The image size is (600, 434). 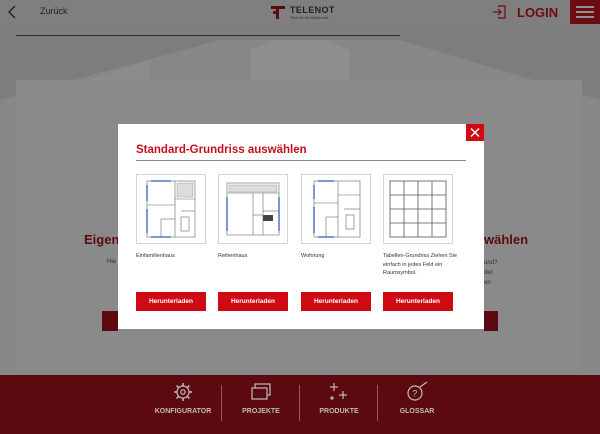 I want to click on dialog-title: Standard-Grundriss auswählen, so click(x=221, y=150).